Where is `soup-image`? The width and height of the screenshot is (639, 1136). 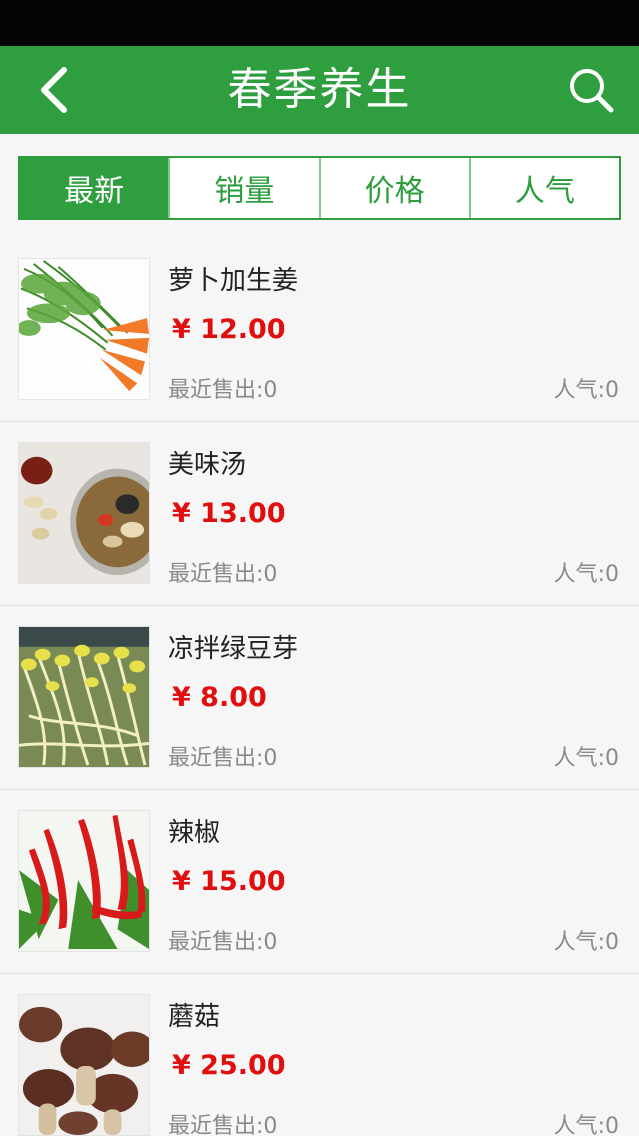
soup-image is located at coordinates (84, 513).